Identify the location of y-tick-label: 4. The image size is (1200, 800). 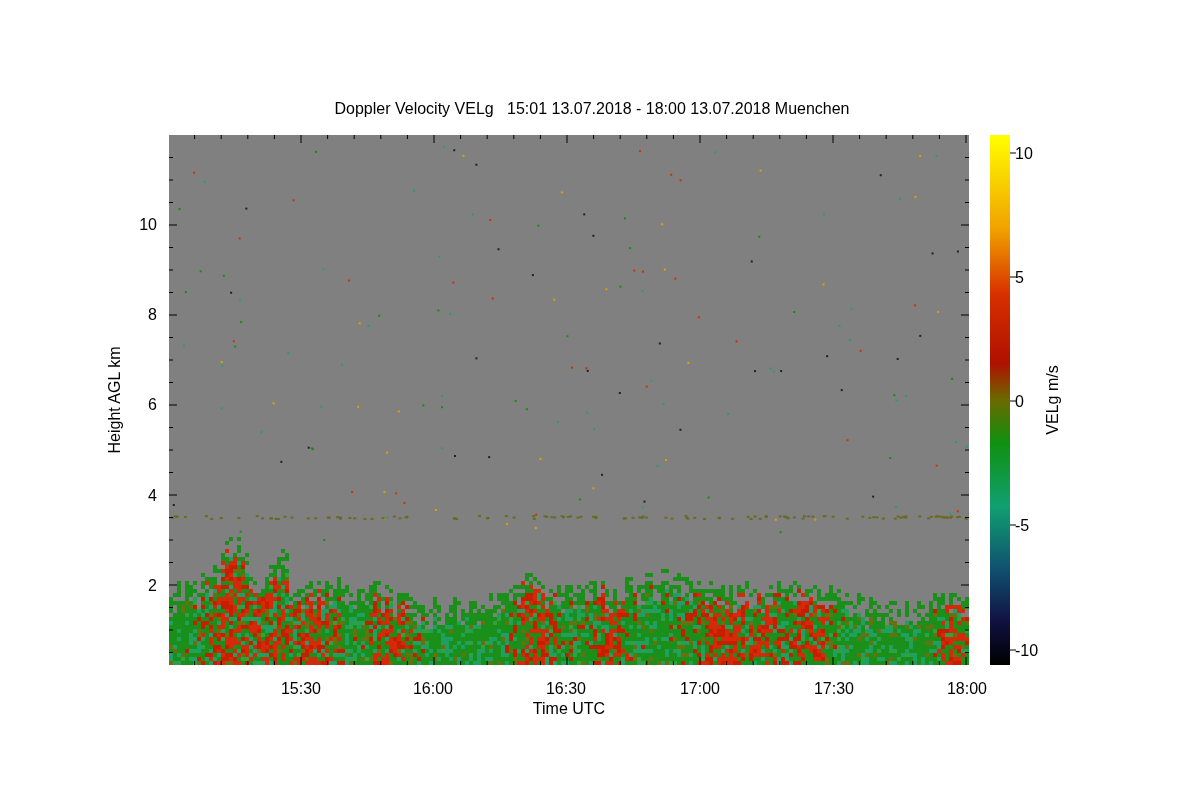
(152, 495).